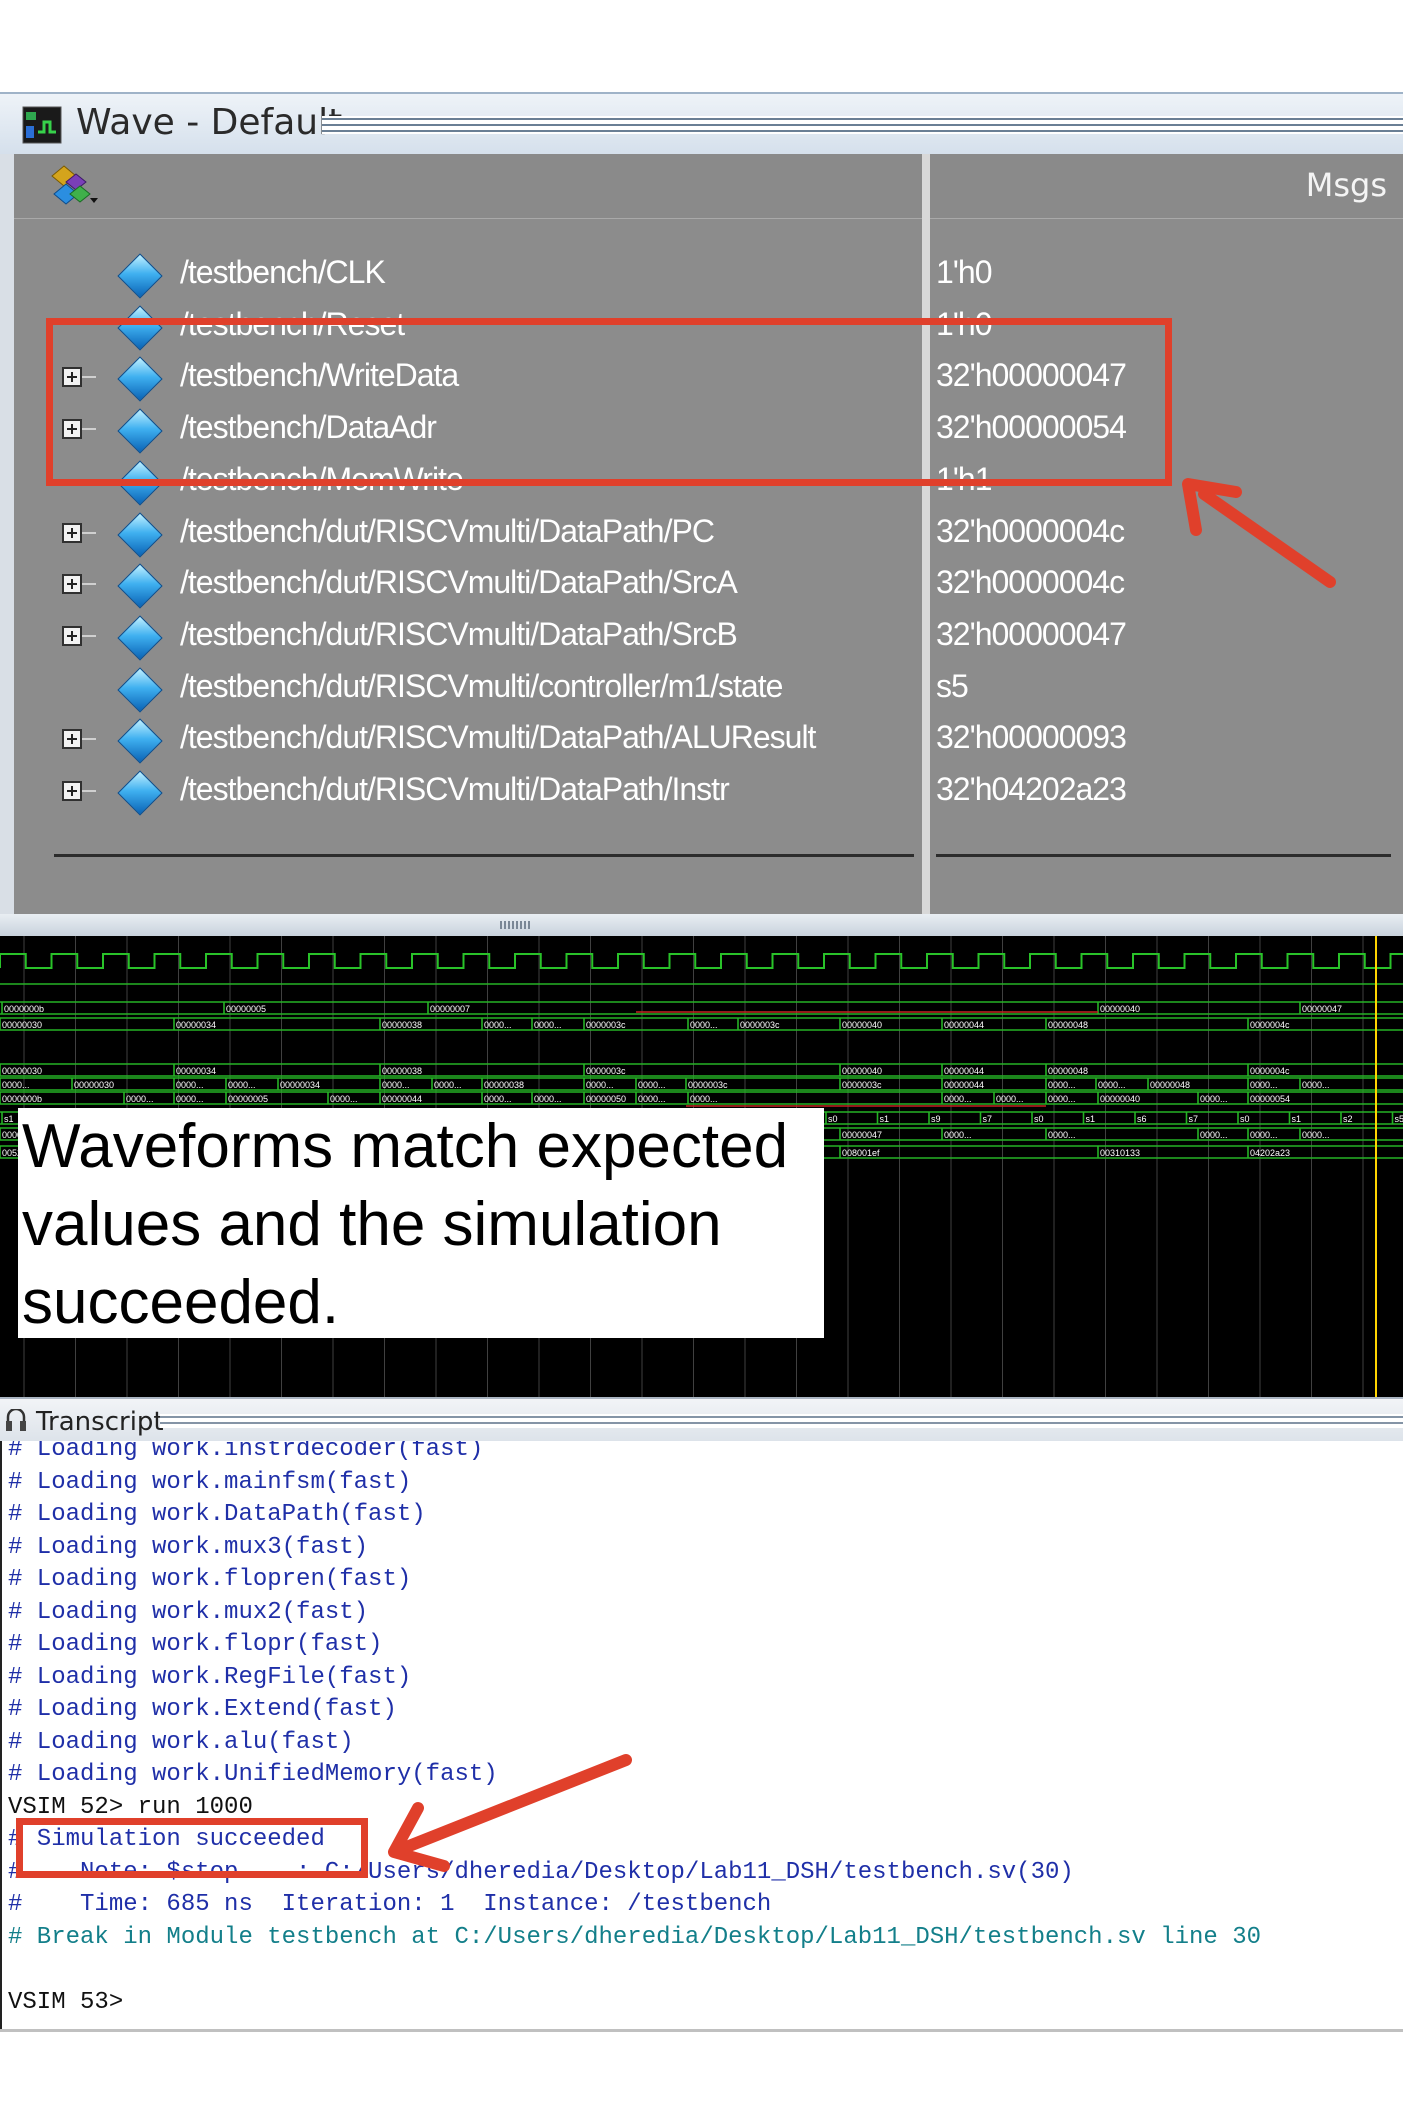 Image resolution: width=1403 pixels, height=2104 pixels. What do you see at coordinates (510, 1813) in the screenshot?
I see `arrow-to-success` at bounding box center [510, 1813].